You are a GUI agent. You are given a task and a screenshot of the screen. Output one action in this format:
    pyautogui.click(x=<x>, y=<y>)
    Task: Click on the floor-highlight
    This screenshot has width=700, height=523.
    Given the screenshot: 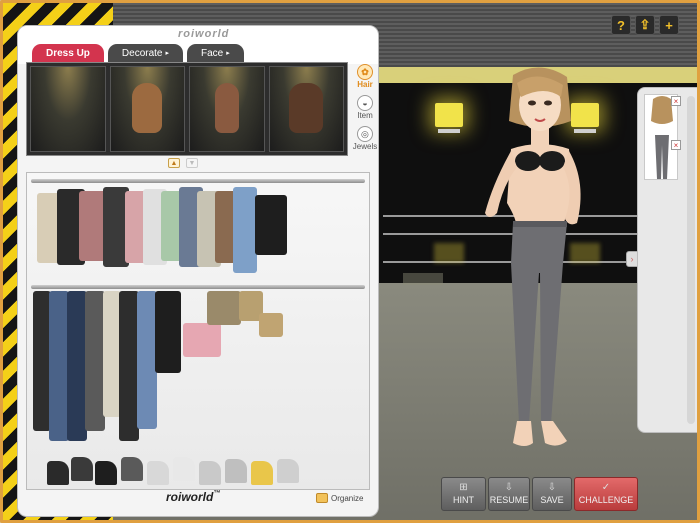 What is the action you would take?
    pyautogui.click(x=423, y=279)
    